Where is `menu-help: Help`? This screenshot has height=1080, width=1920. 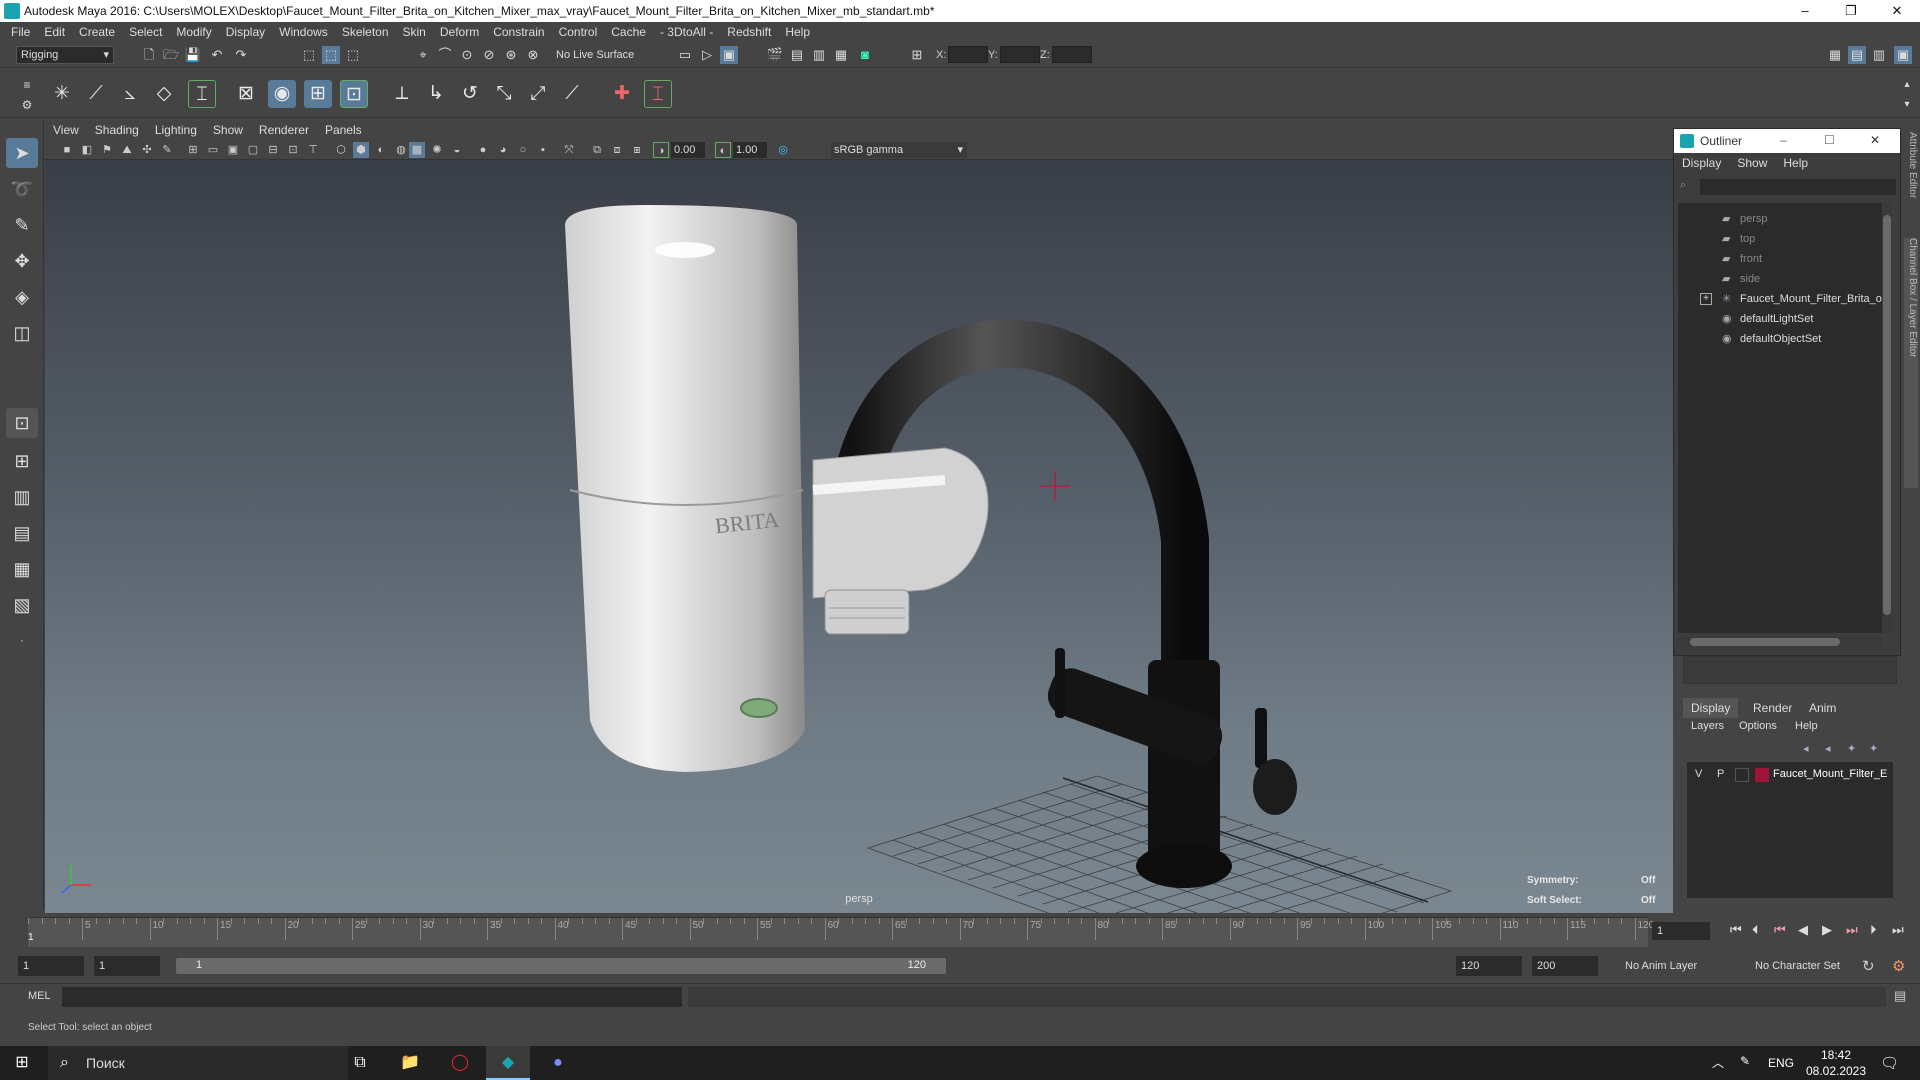 menu-help: Help is located at coordinates (797, 32).